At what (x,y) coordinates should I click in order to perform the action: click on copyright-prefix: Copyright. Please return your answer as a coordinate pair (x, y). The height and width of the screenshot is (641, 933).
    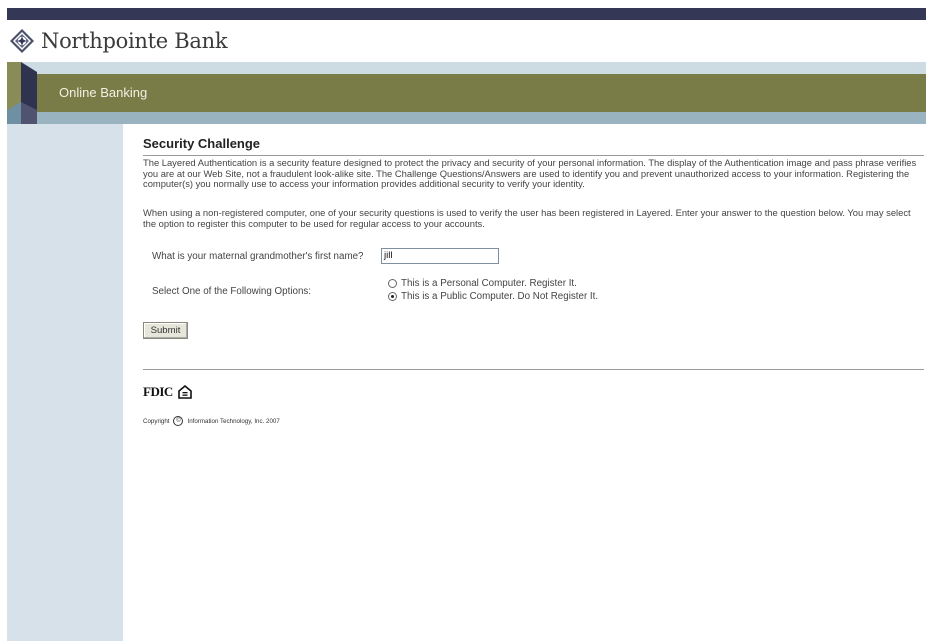
    Looking at the image, I should click on (156, 421).